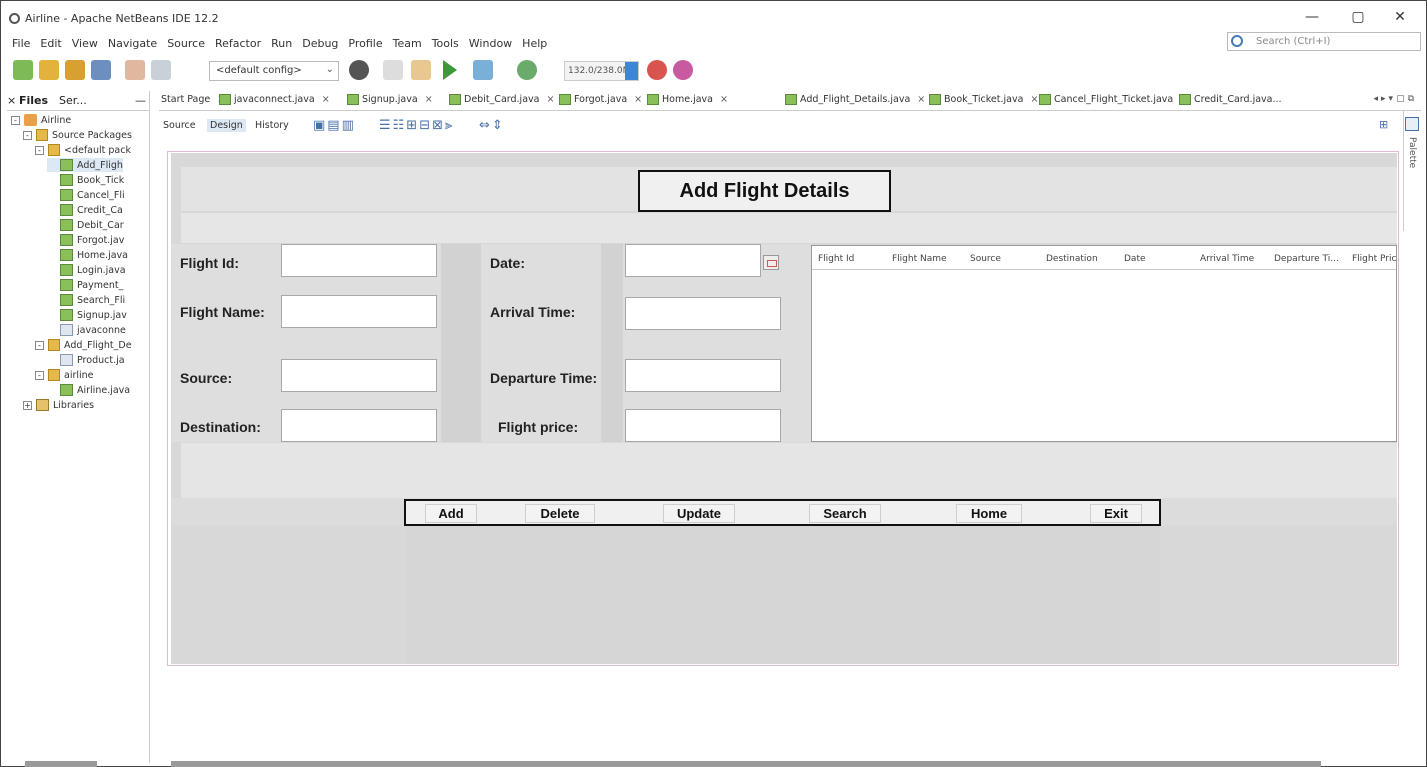 The height and width of the screenshot is (767, 1427). What do you see at coordinates (23, 70) in the screenshot?
I see `new-file-icon` at bounding box center [23, 70].